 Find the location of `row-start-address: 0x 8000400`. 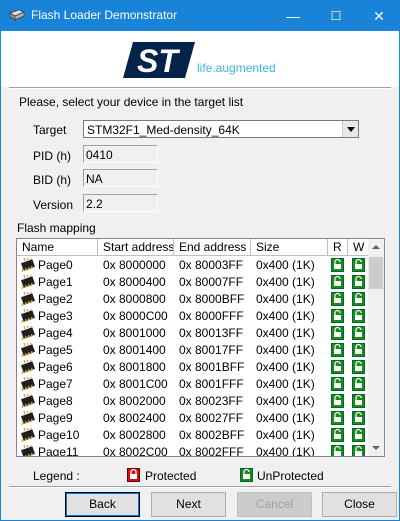

row-start-address: 0x 8000400 is located at coordinates (134, 282).